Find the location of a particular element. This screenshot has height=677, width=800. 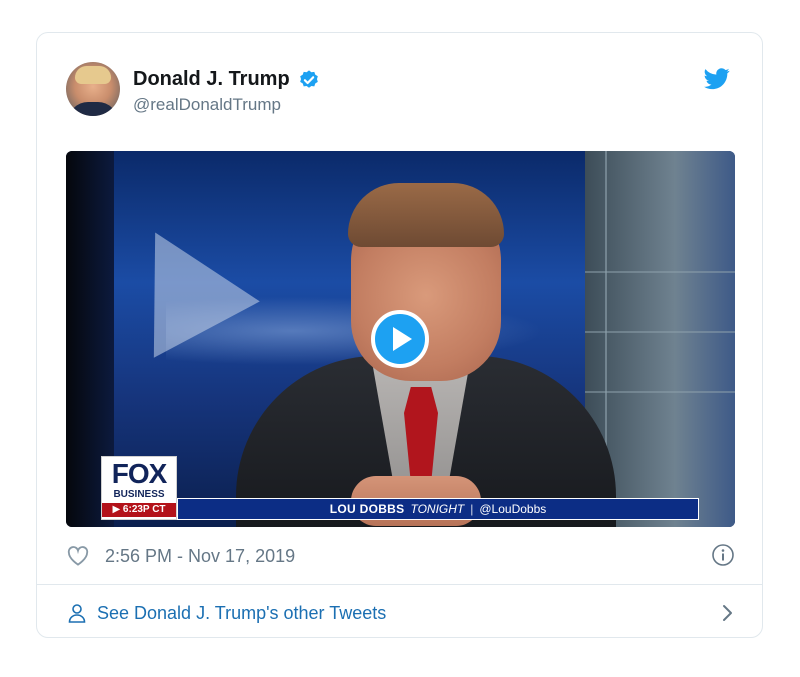

tweet-meta-row: 2:56 PM - Nov 17, 2019 is located at coordinates (401, 556).